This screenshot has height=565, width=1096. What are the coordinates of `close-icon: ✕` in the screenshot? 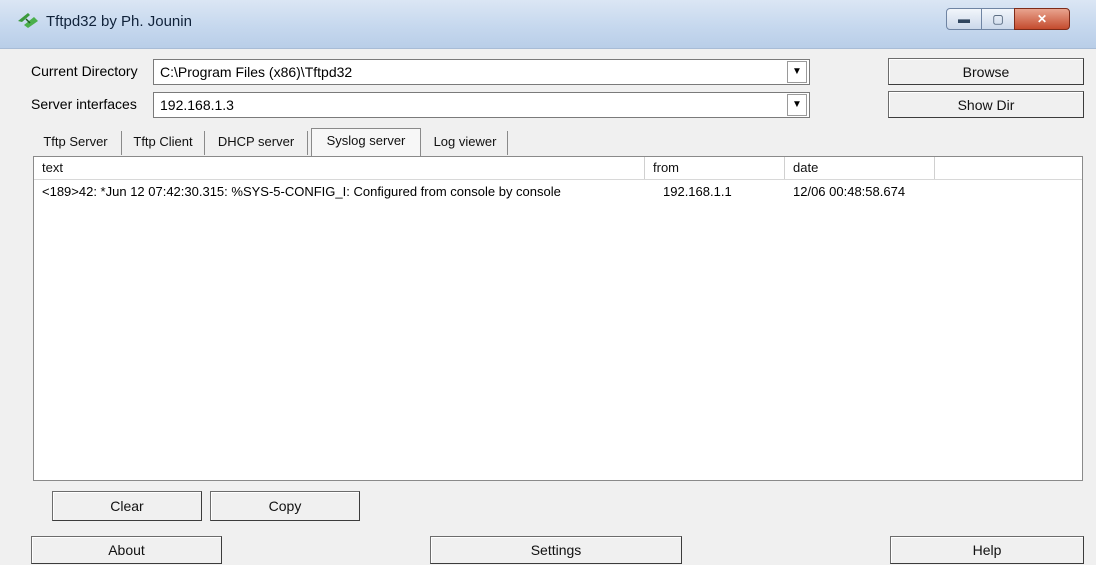 It's located at (1042, 19).